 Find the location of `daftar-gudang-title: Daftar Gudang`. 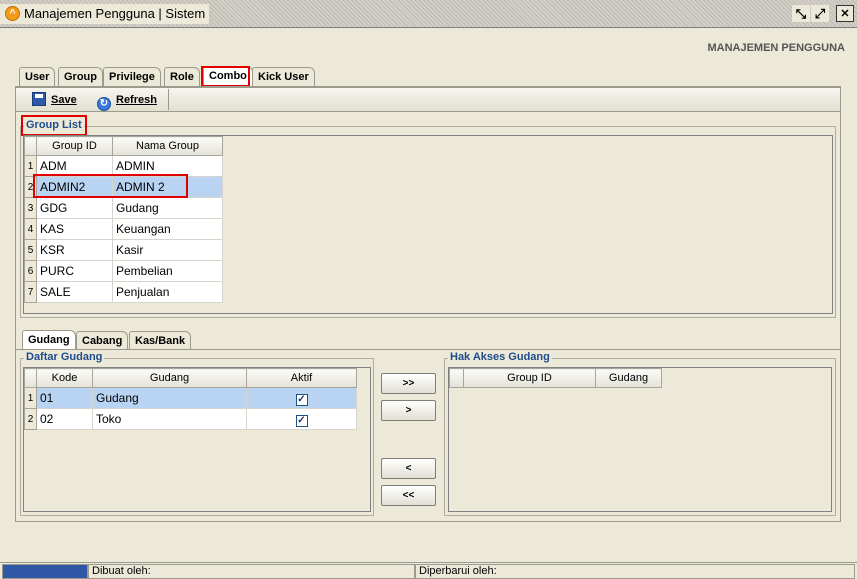

daftar-gudang-title: Daftar Gudang is located at coordinates (64, 357).